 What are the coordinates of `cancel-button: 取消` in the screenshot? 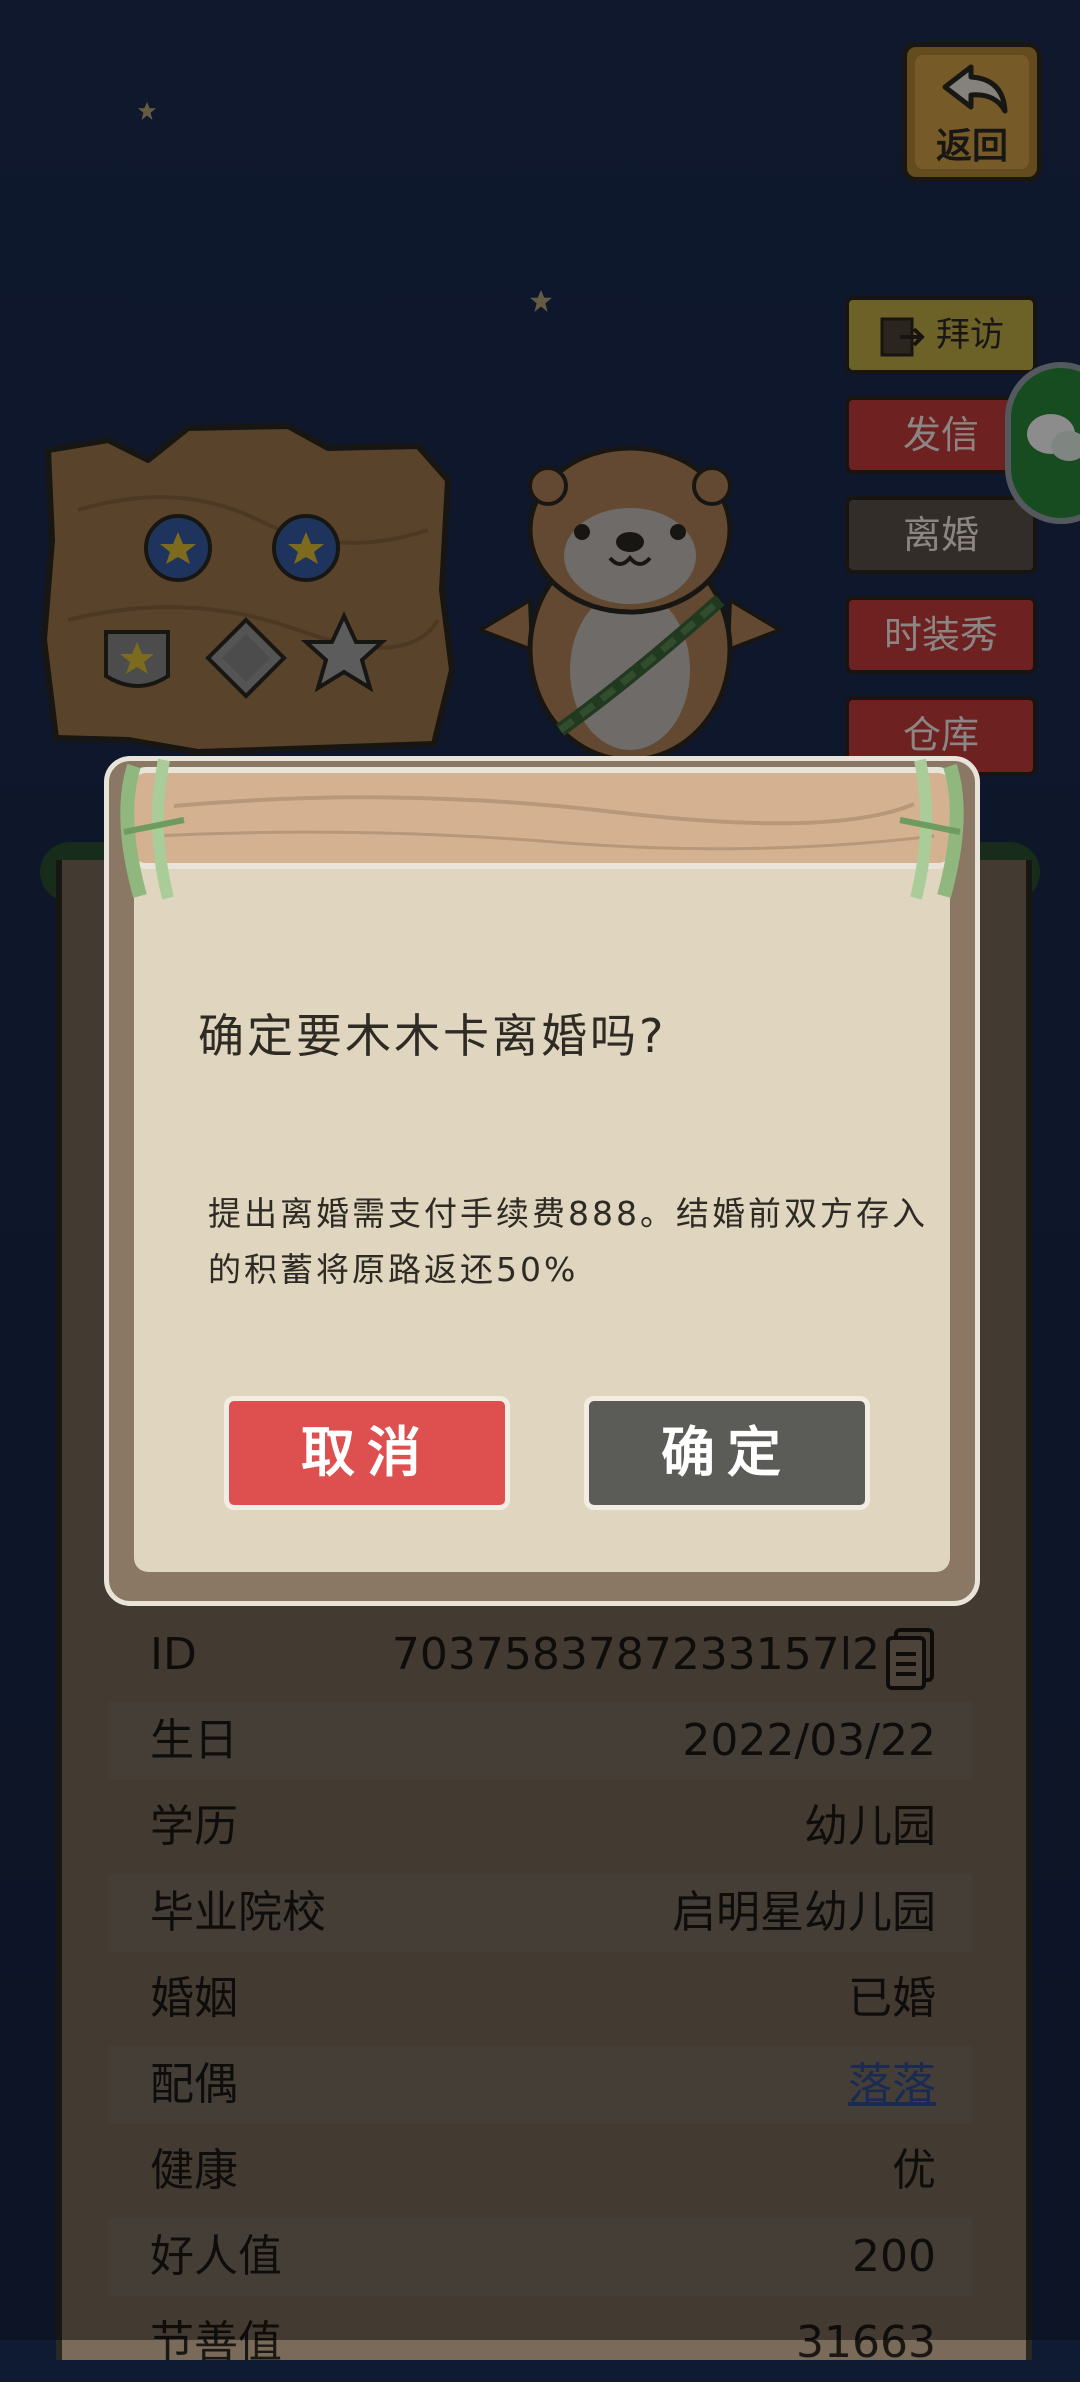 It's located at (367, 1453).